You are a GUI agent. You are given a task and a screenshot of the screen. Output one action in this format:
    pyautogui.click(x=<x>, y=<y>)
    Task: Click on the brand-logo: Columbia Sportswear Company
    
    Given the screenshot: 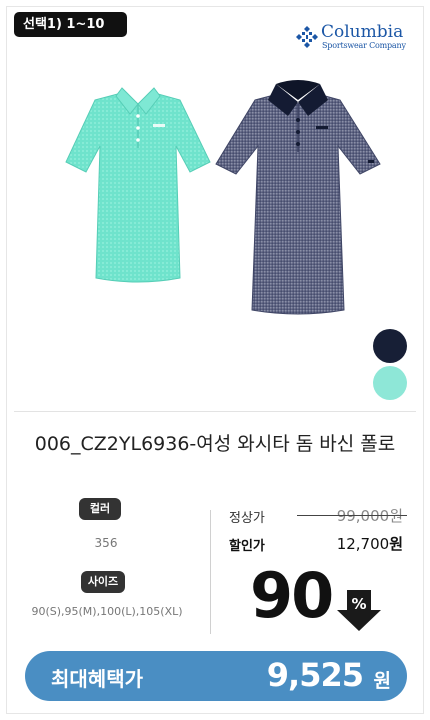 What is the action you would take?
    pyautogui.click(x=351, y=38)
    